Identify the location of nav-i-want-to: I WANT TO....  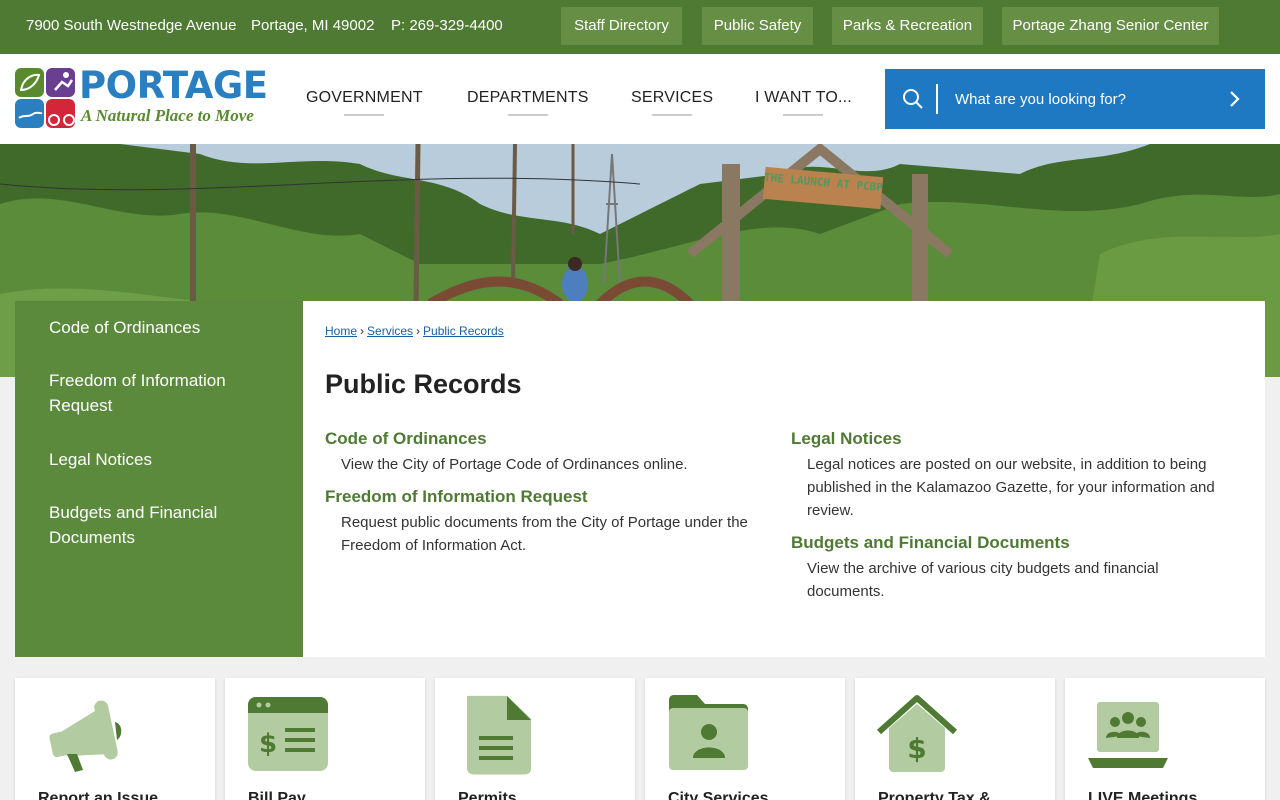
(803, 99).